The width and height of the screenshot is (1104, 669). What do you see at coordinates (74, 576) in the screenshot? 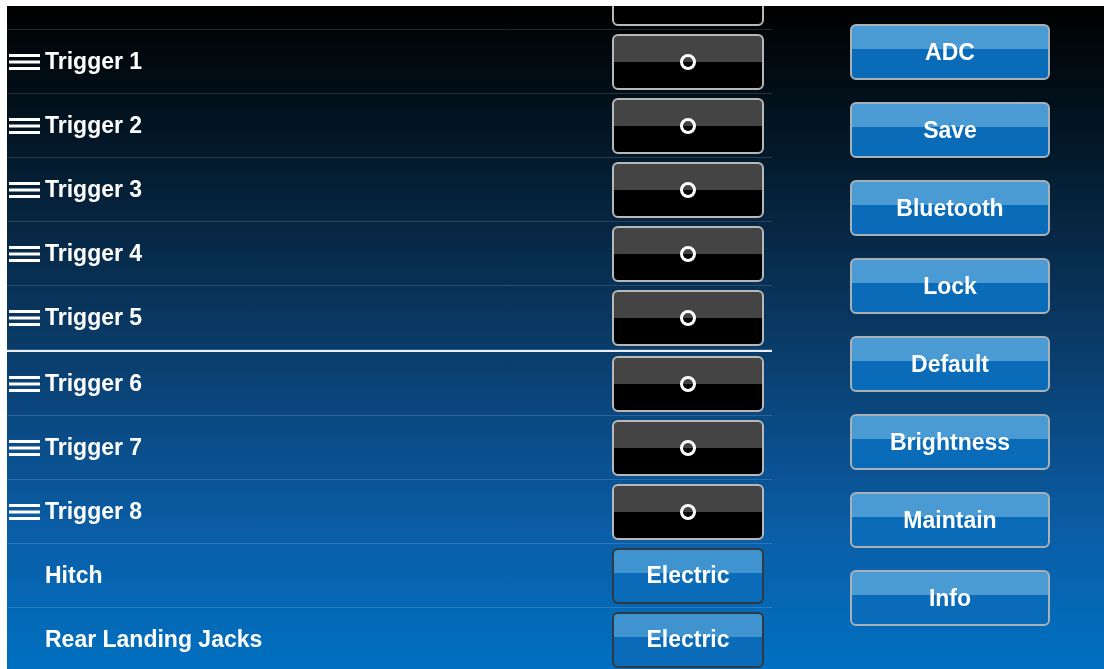
I see `row-label: Hitch` at bounding box center [74, 576].